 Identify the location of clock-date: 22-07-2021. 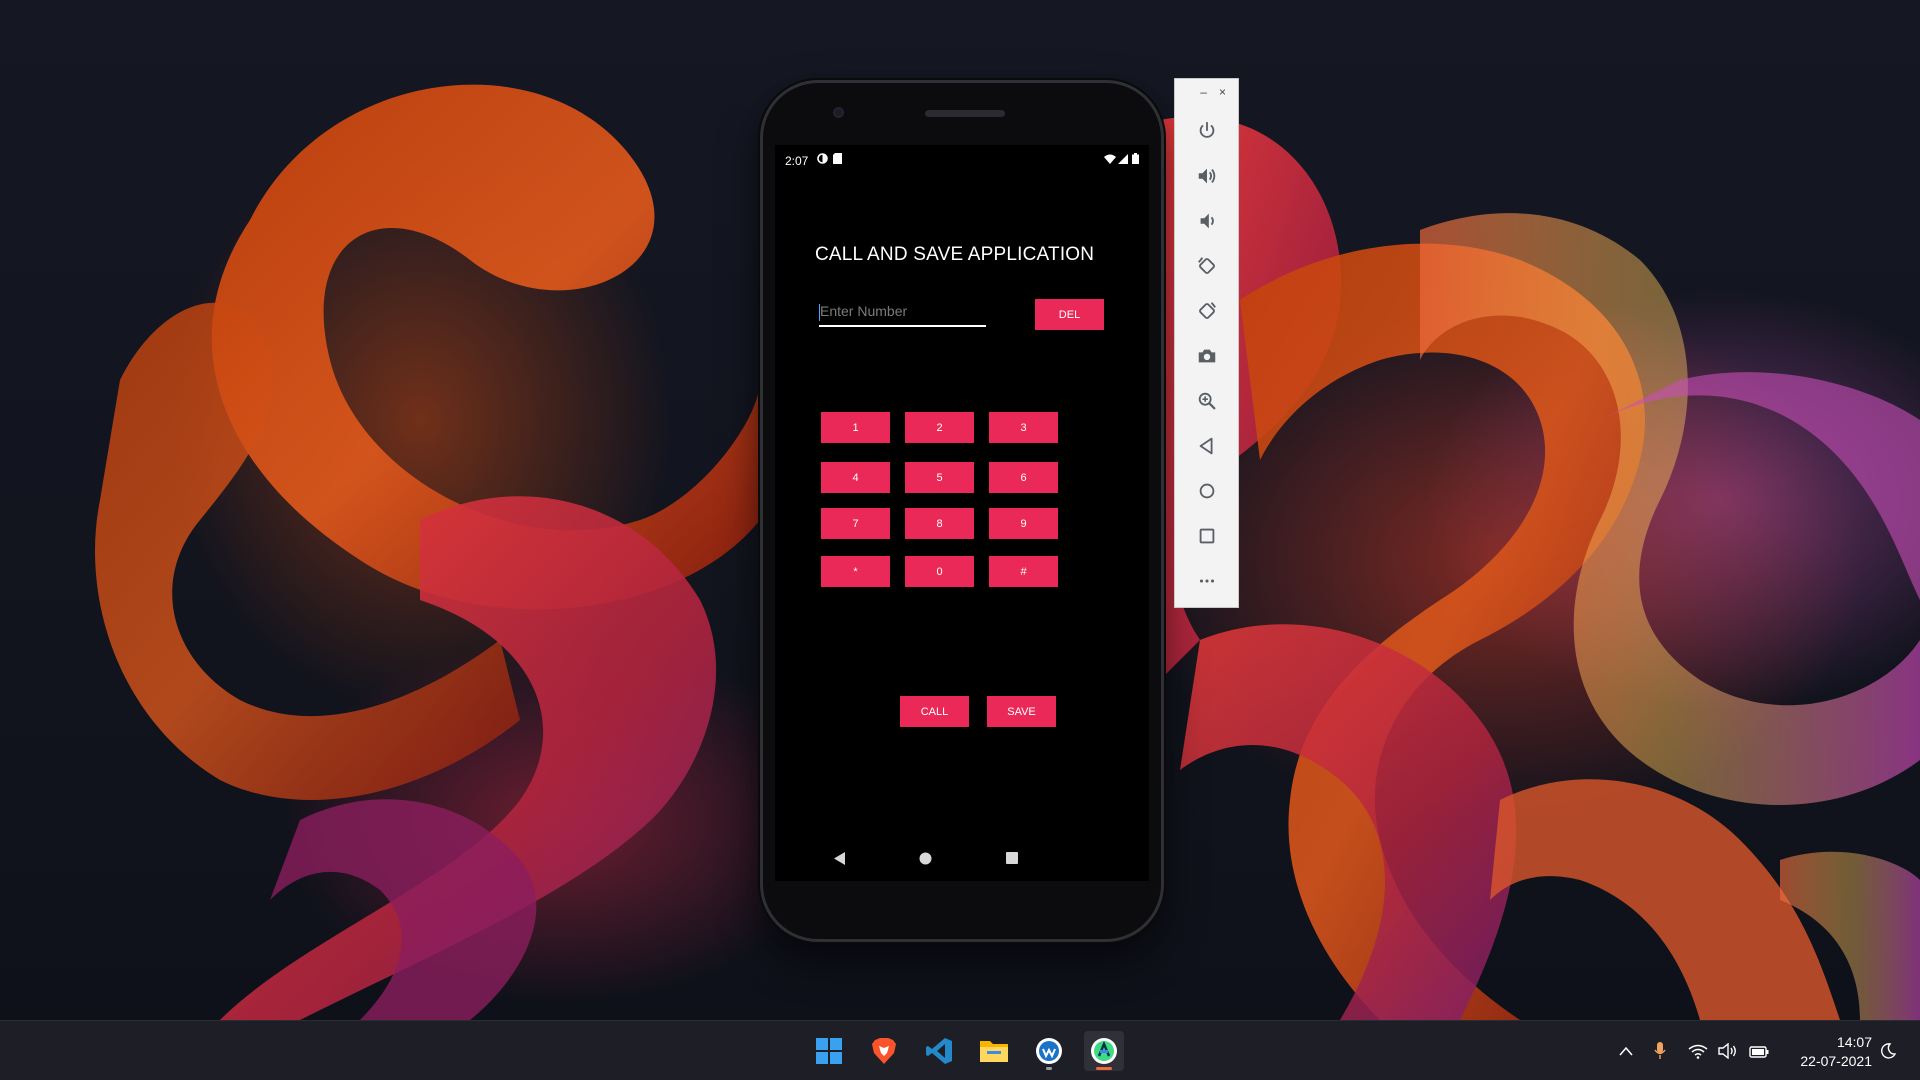
(1836, 1061).